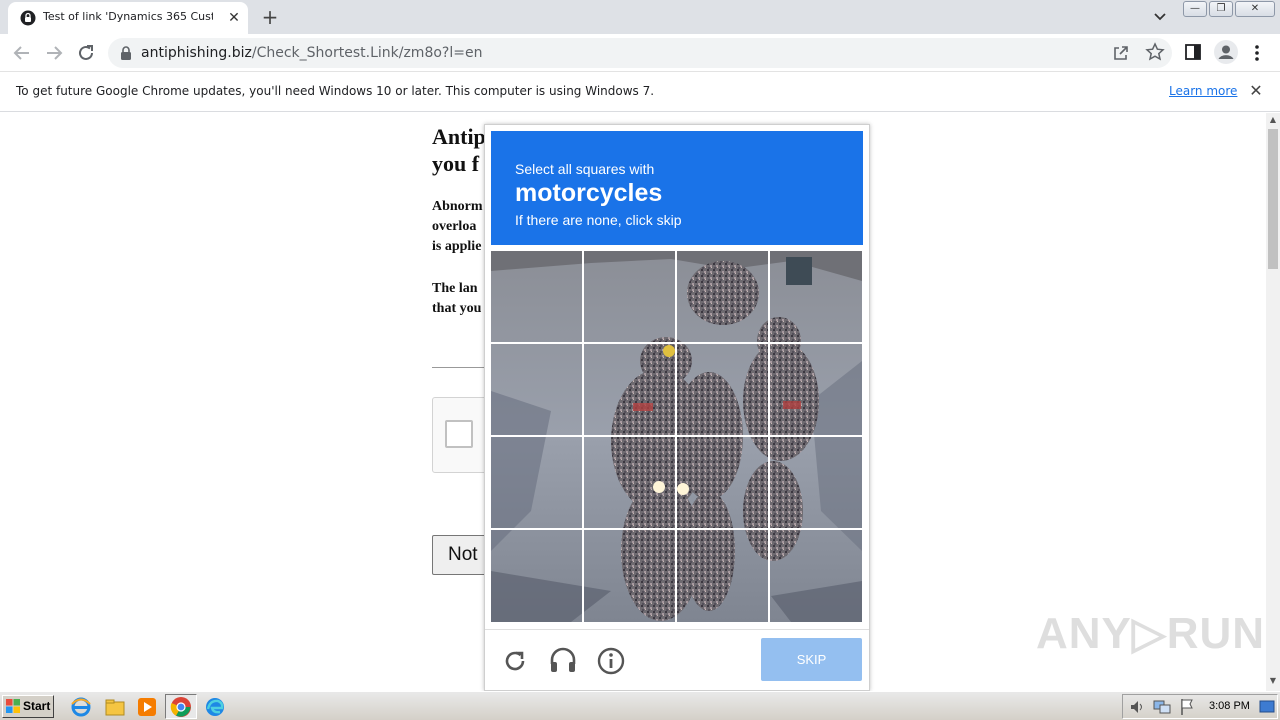 The height and width of the screenshot is (720, 1280). I want to click on challenge-hint: If there are none, click skip, so click(598, 220).